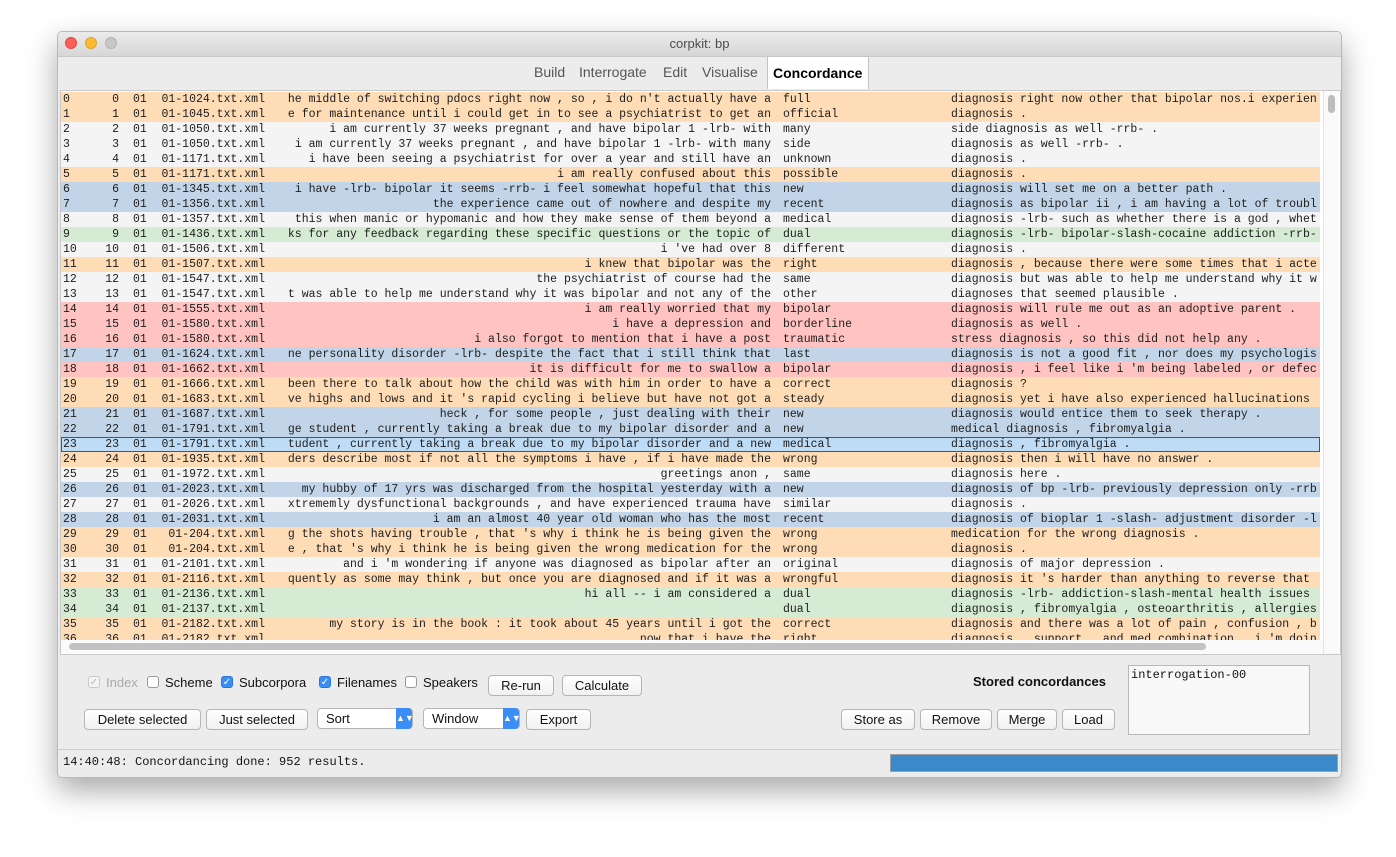  What do you see at coordinates (797, 129) in the screenshot?
I see `match-cell: many` at bounding box center [797, 129].